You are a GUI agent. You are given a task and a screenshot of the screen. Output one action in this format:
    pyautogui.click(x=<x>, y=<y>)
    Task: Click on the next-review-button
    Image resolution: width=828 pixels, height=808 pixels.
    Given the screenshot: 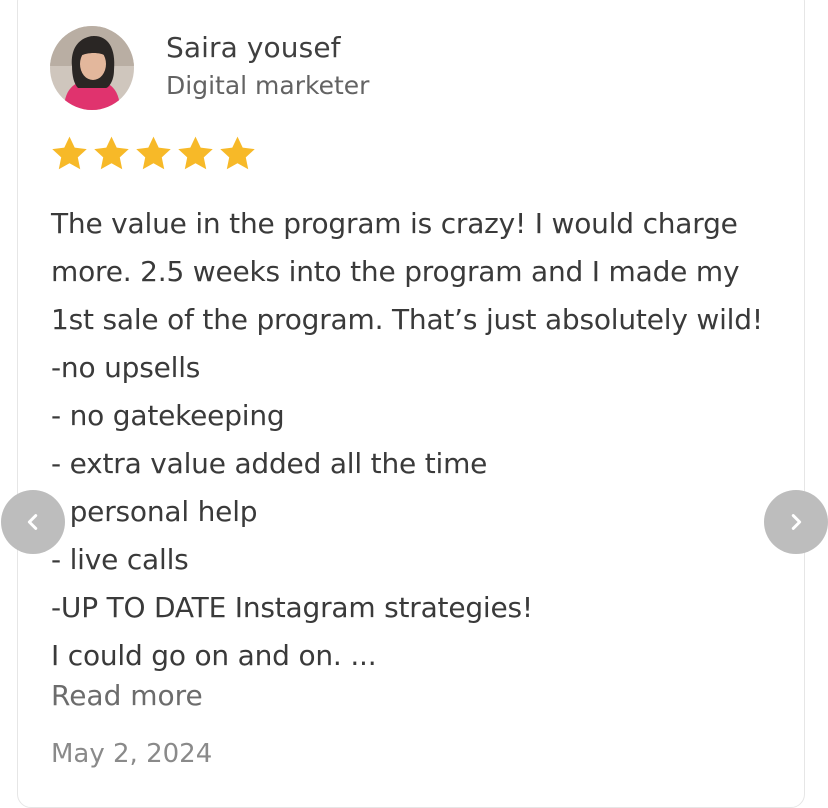 What is the action you would take?
    pyautogui.click(x=796, y=522)
    